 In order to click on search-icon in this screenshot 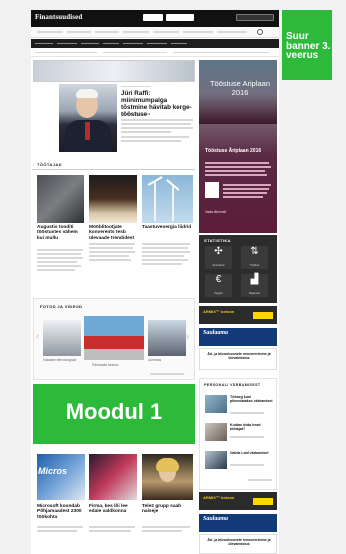, I will do `click(260, 32)`.